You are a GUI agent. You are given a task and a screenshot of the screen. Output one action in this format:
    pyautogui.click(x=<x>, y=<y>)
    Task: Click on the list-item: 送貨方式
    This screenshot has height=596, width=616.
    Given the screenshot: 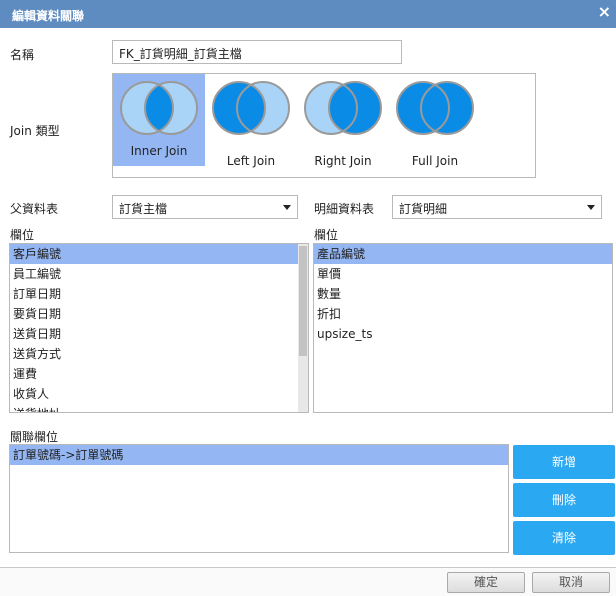 What is the action you would take?
    pyautogui.click(x=159, y=354)
    